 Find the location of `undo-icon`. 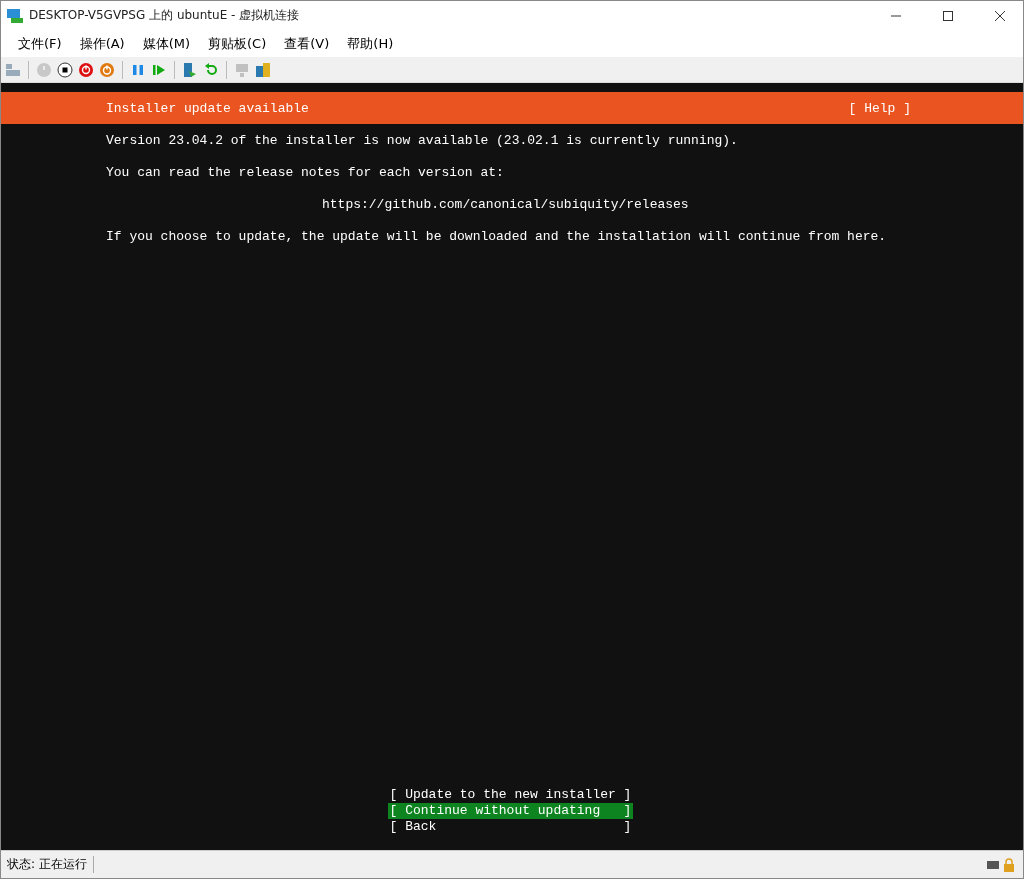

undo-icon is located at coordinates (211, 69).